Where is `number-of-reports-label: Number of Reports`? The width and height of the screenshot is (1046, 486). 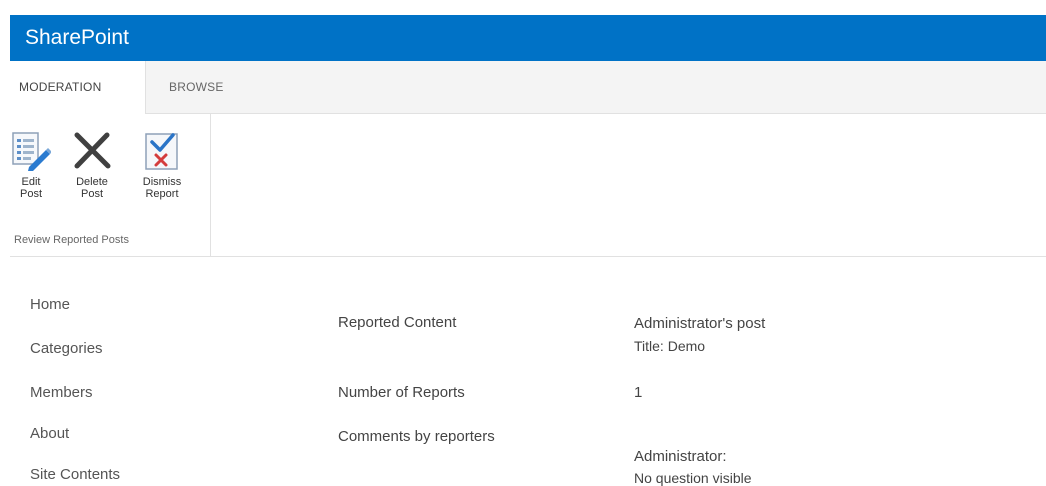 number-of-reports-label: Number of Reports is located at coordinates (401, 392).